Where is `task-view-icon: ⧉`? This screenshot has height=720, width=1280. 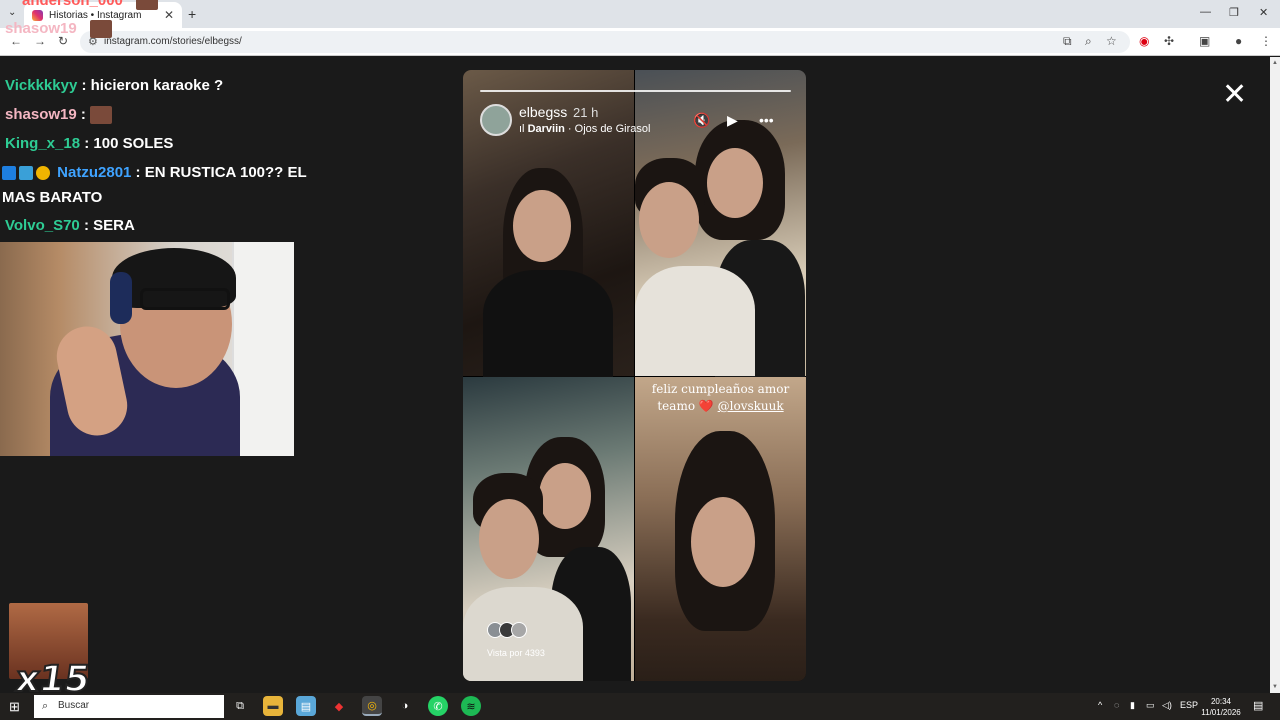
task-view-icon: ⧉ is located at coordinates (240, 706).